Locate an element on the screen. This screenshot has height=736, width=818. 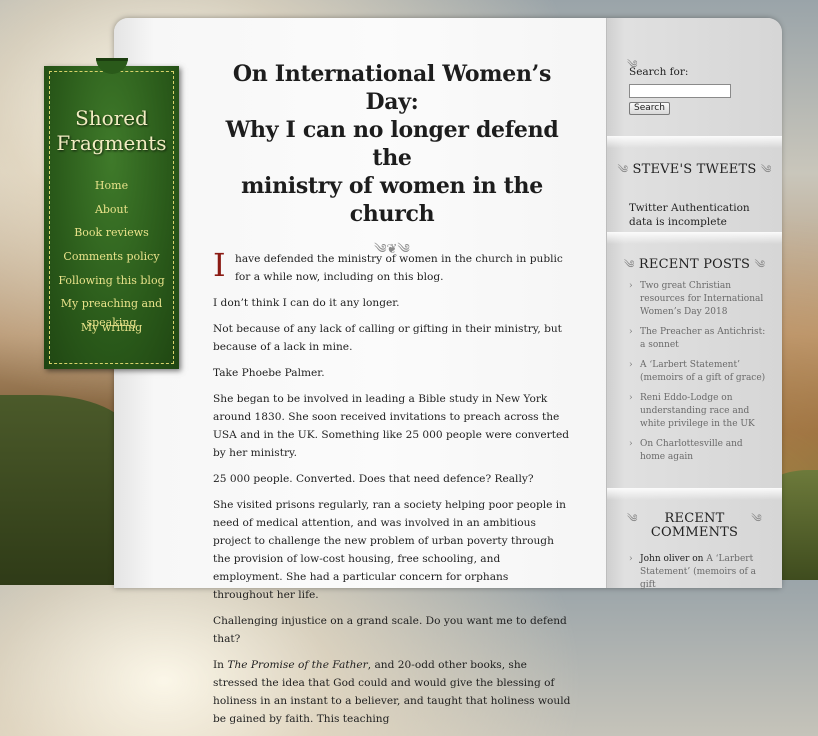
search-button: Search is located at coordinates (649, 108).